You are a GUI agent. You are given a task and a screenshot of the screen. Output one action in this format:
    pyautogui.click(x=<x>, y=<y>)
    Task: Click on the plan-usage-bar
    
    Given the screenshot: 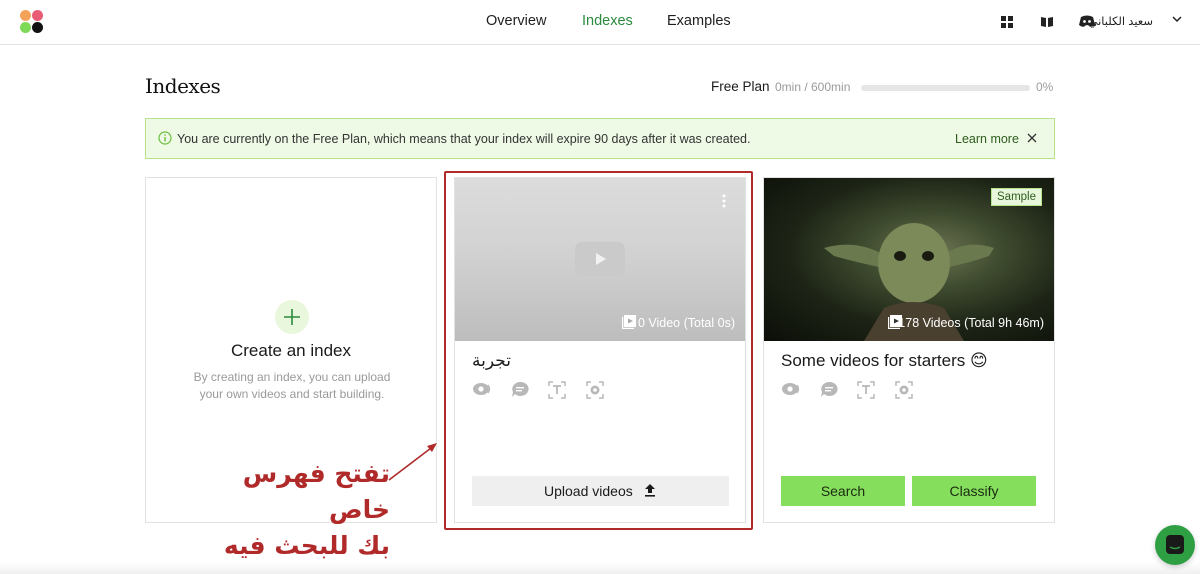 What is the action you would take?
    pyautogui.click(x=945, y=88)
    